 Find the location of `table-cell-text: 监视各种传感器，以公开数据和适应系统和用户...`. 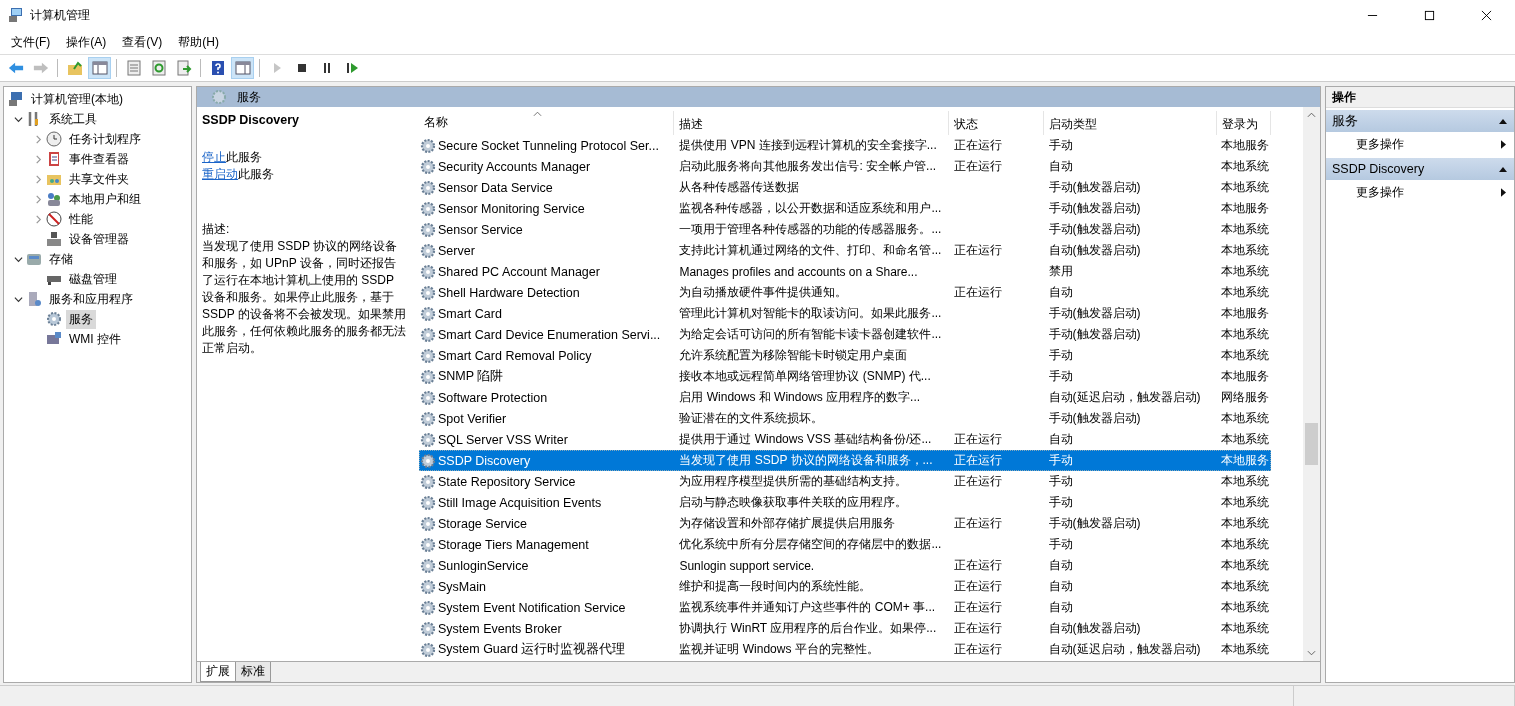

table-cell-text: 监视各种传感器，以公开数据和适应系统和用户... is located at coordinates (810, 208).